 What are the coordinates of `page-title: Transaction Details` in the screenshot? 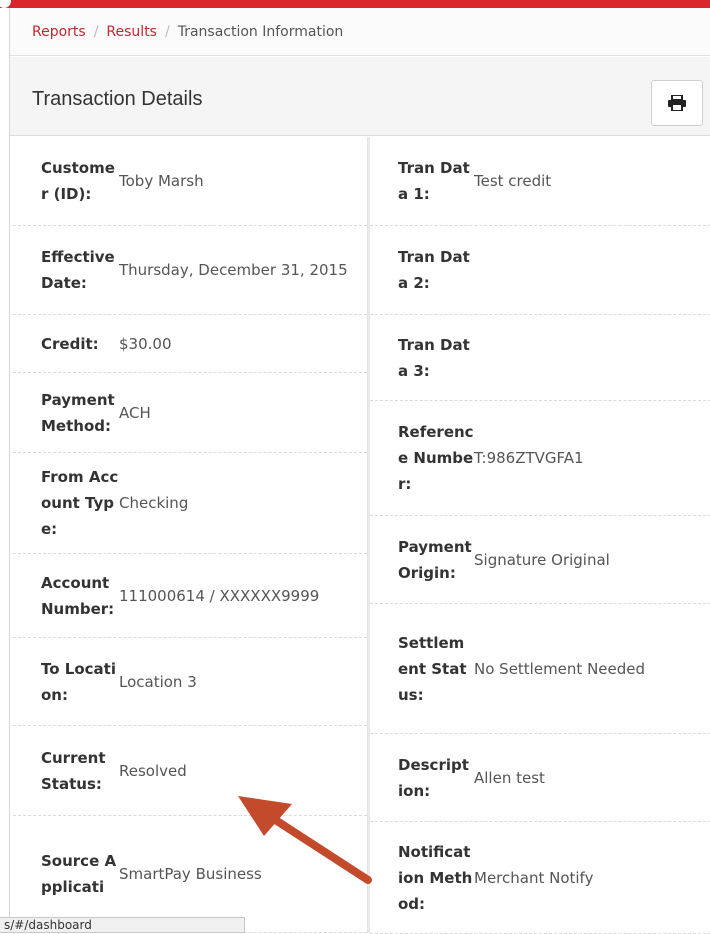 It's located at (117, 99).